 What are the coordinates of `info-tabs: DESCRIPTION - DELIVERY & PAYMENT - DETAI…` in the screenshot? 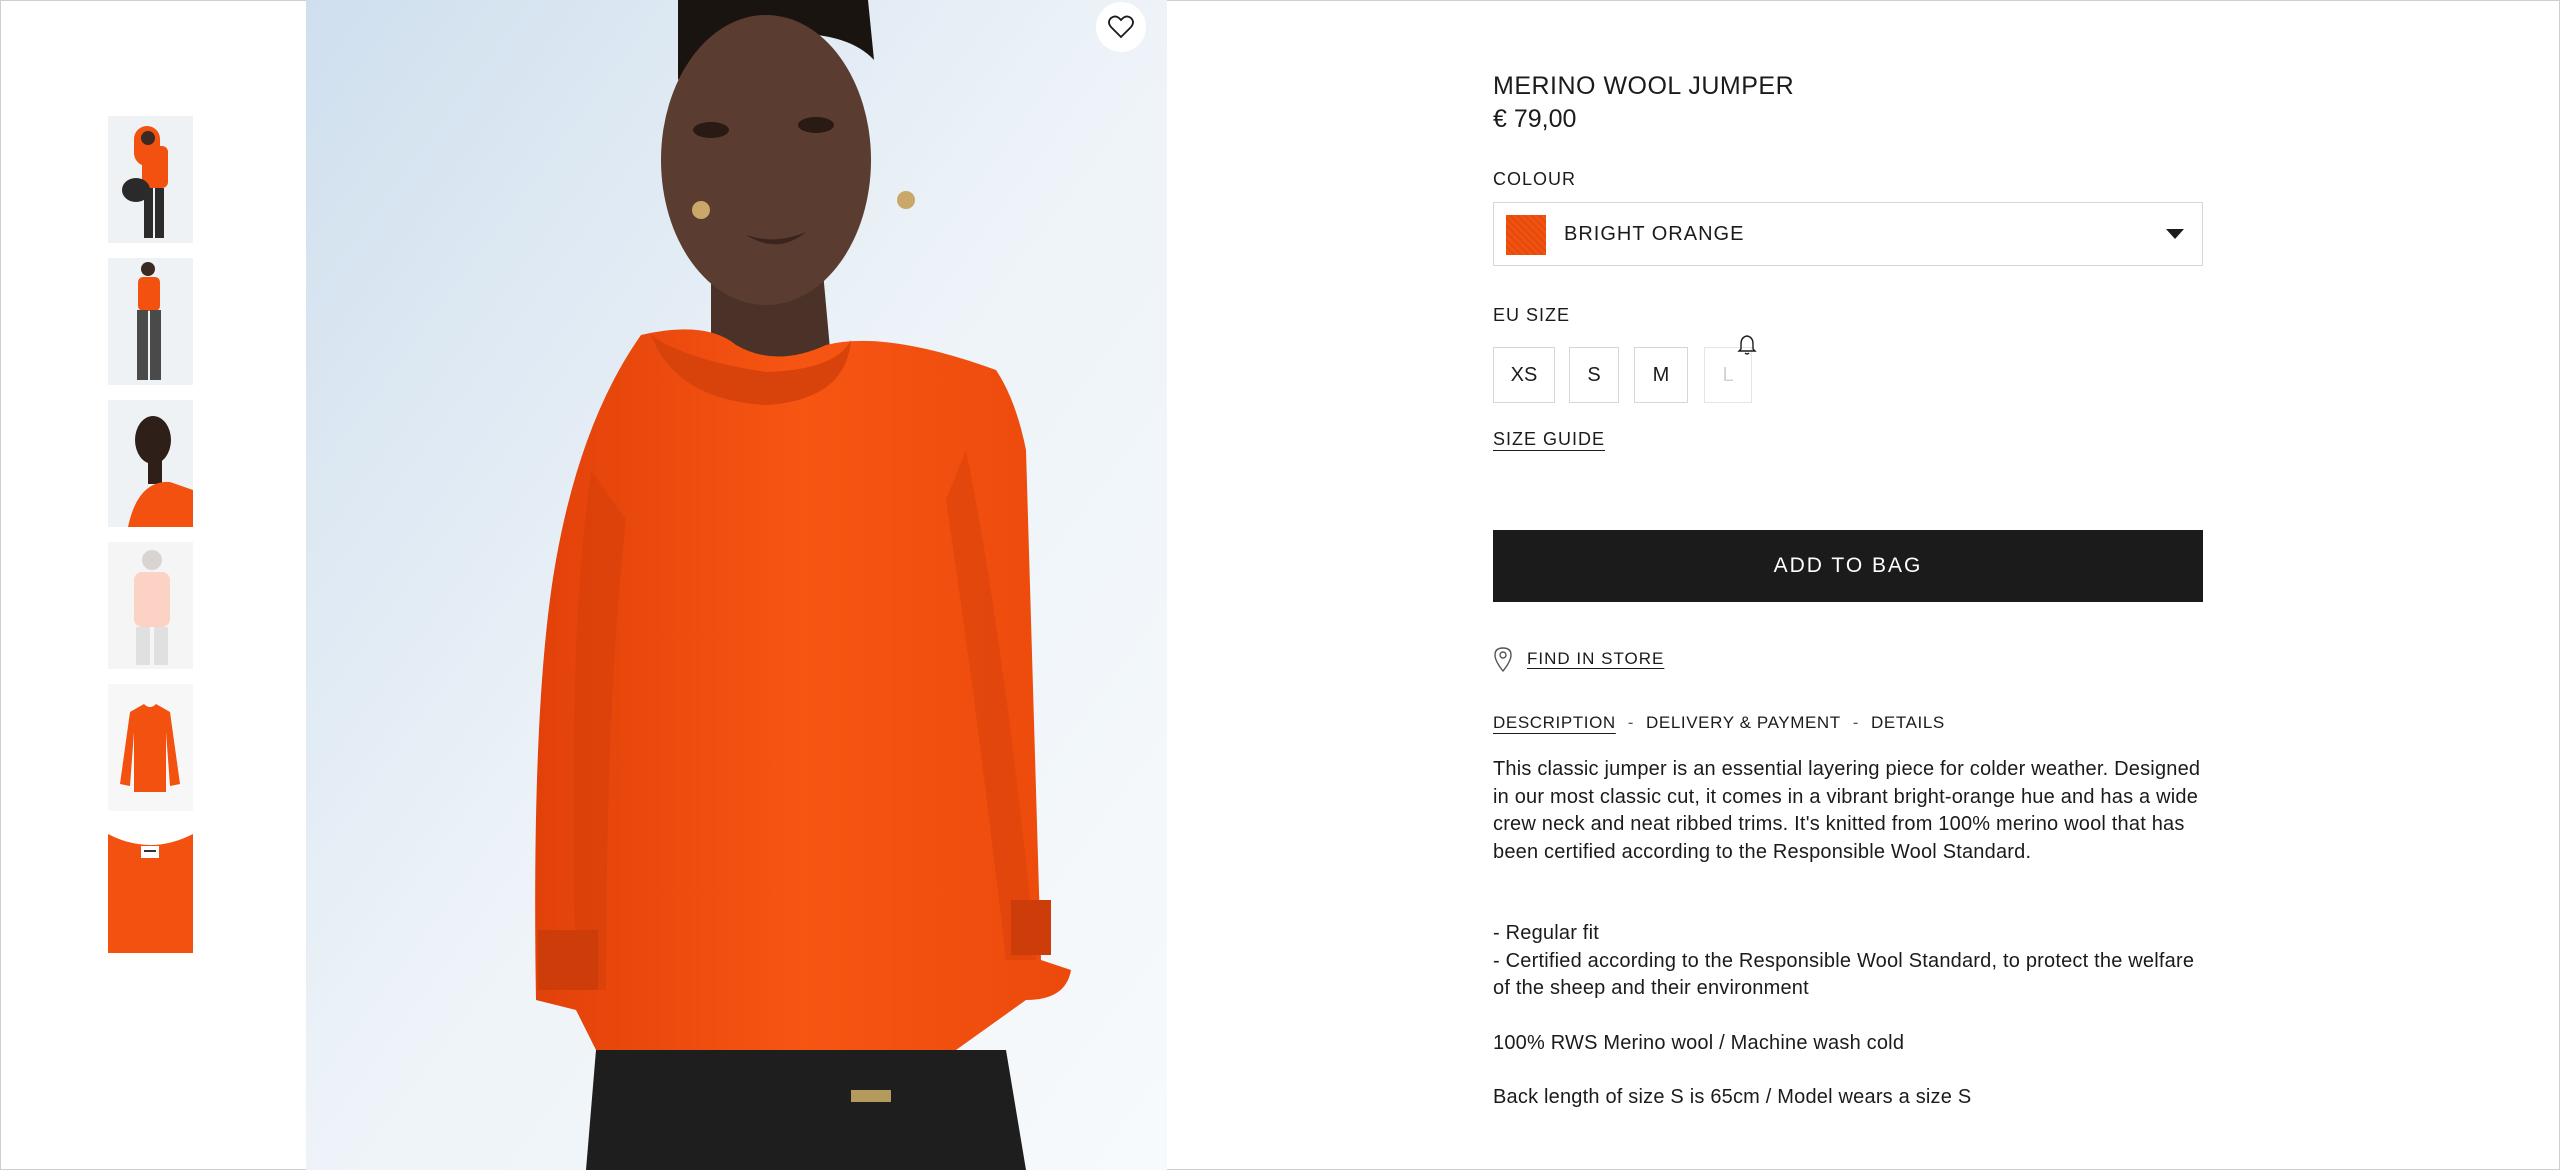 It's located at (1719, 723).